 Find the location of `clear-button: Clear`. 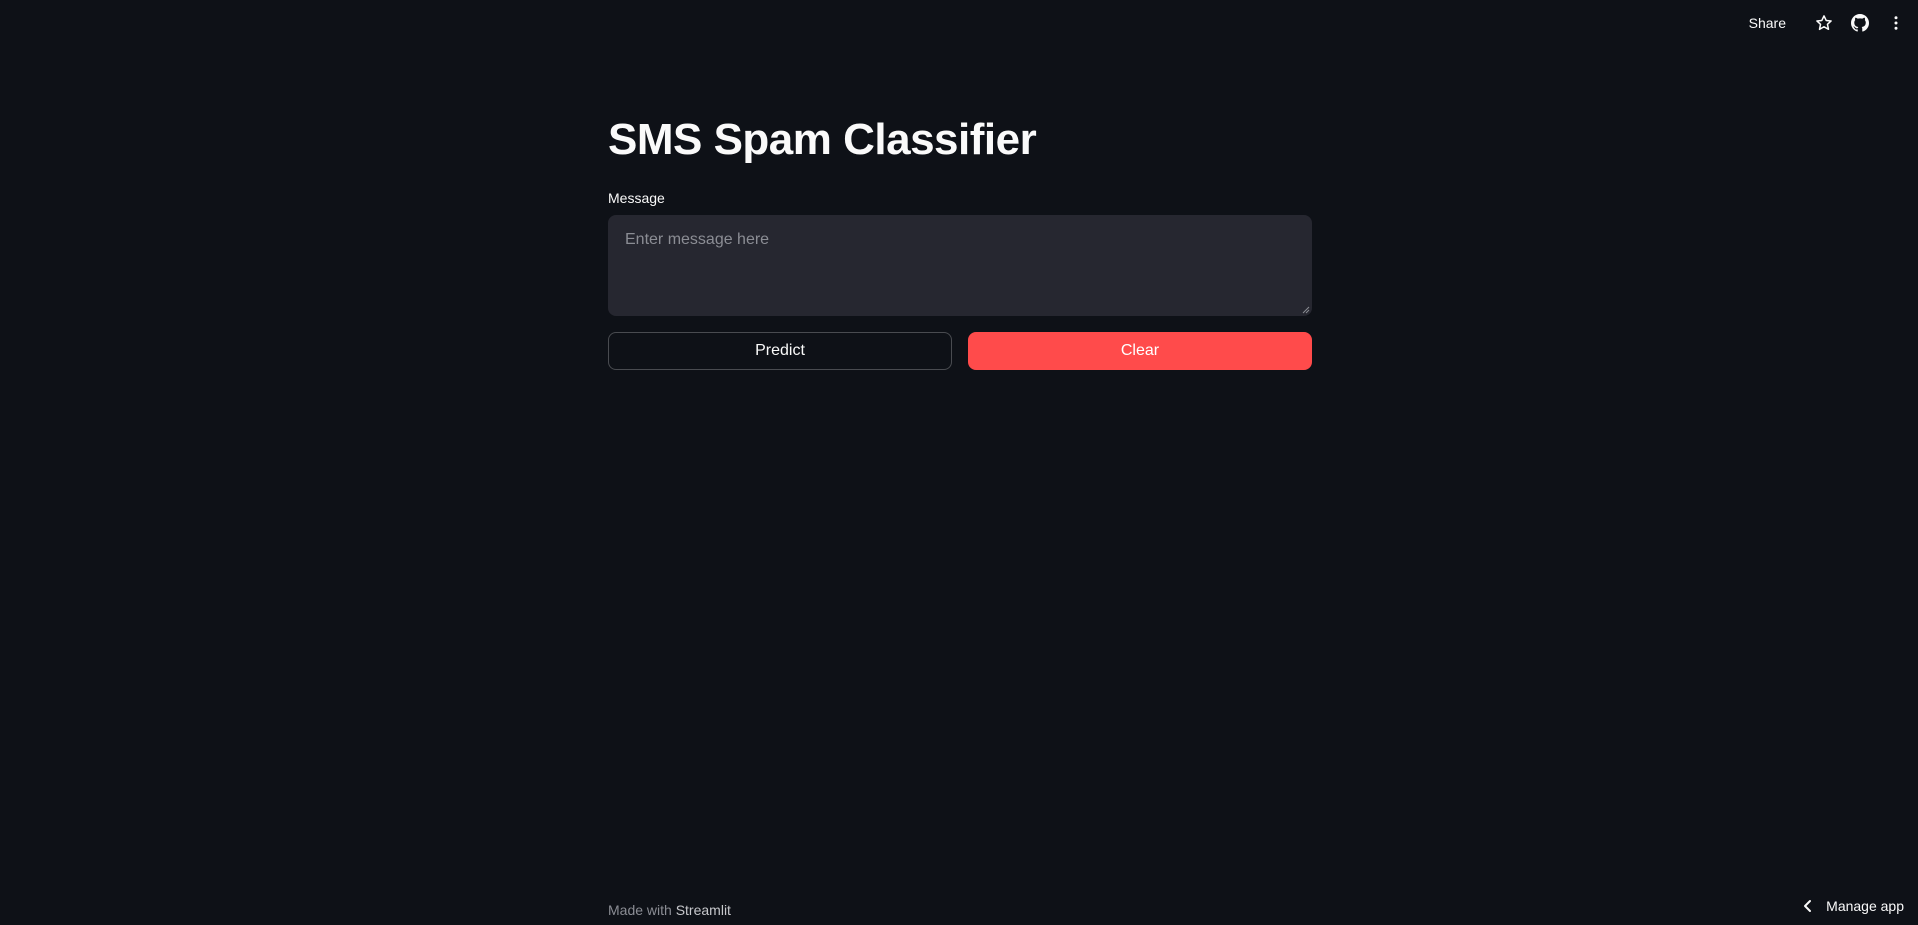

clear-button: Clear is located at coordinates (1140, 351).